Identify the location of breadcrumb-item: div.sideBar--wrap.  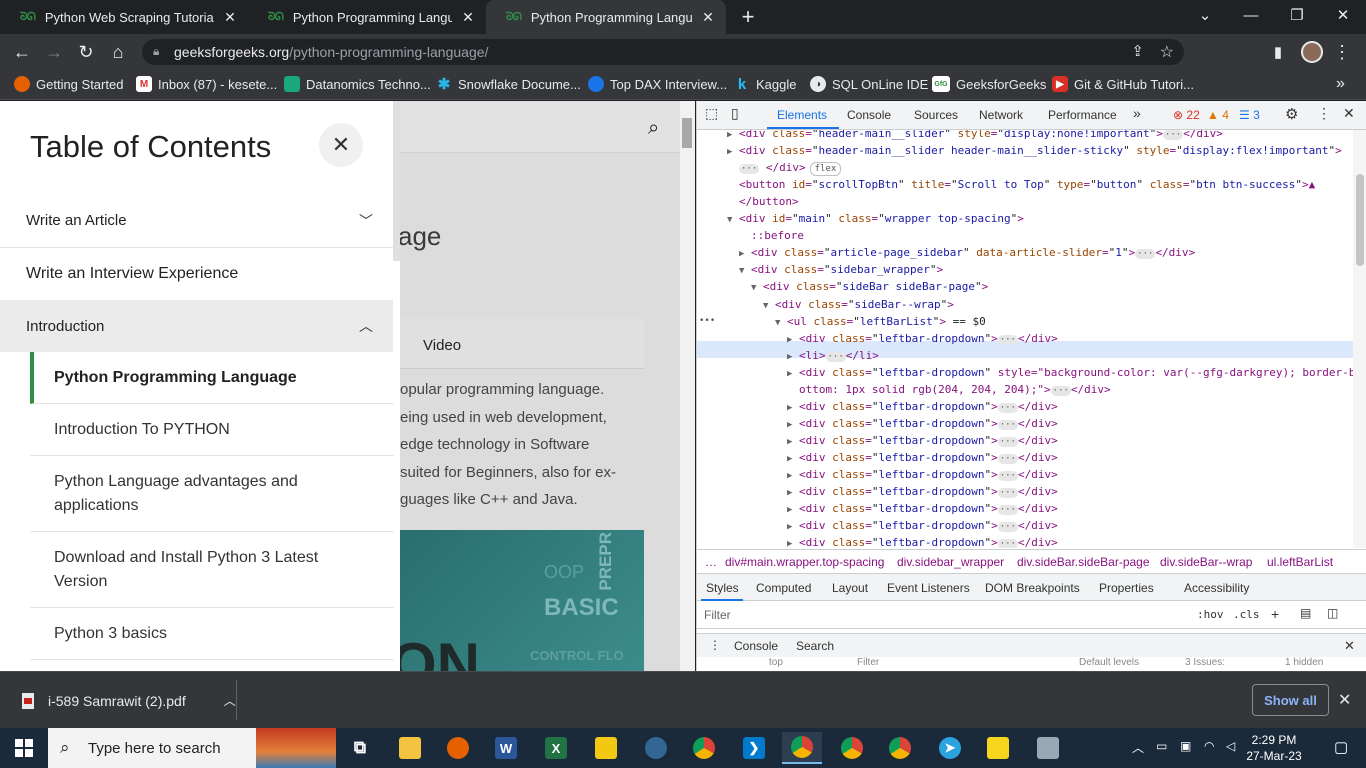
(1206, 562).